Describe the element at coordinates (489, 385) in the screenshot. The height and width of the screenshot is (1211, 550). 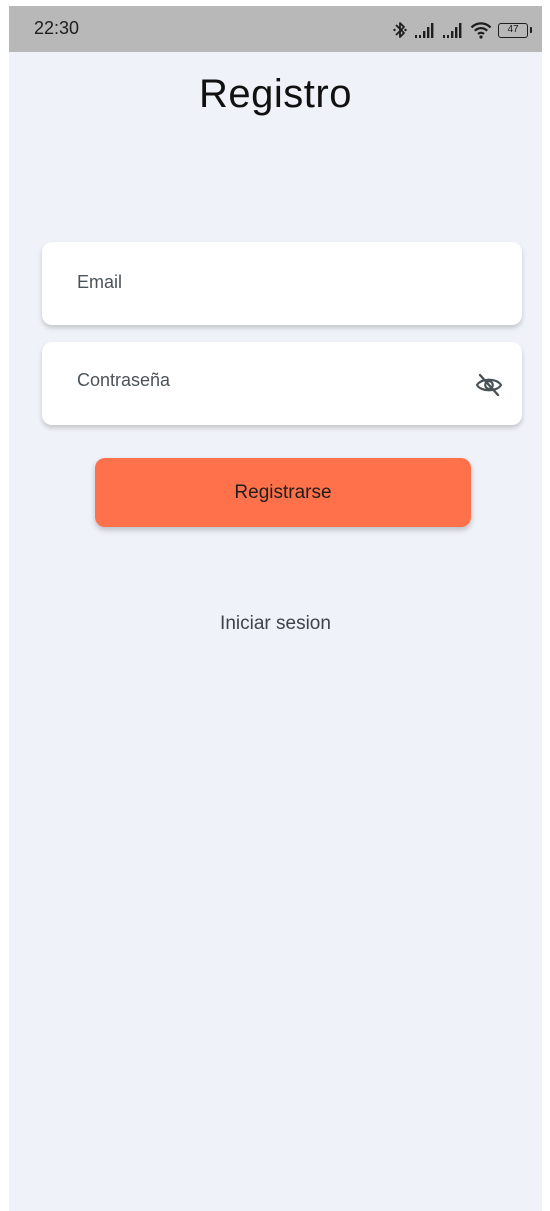
I see `eye-off-icon` at that location.